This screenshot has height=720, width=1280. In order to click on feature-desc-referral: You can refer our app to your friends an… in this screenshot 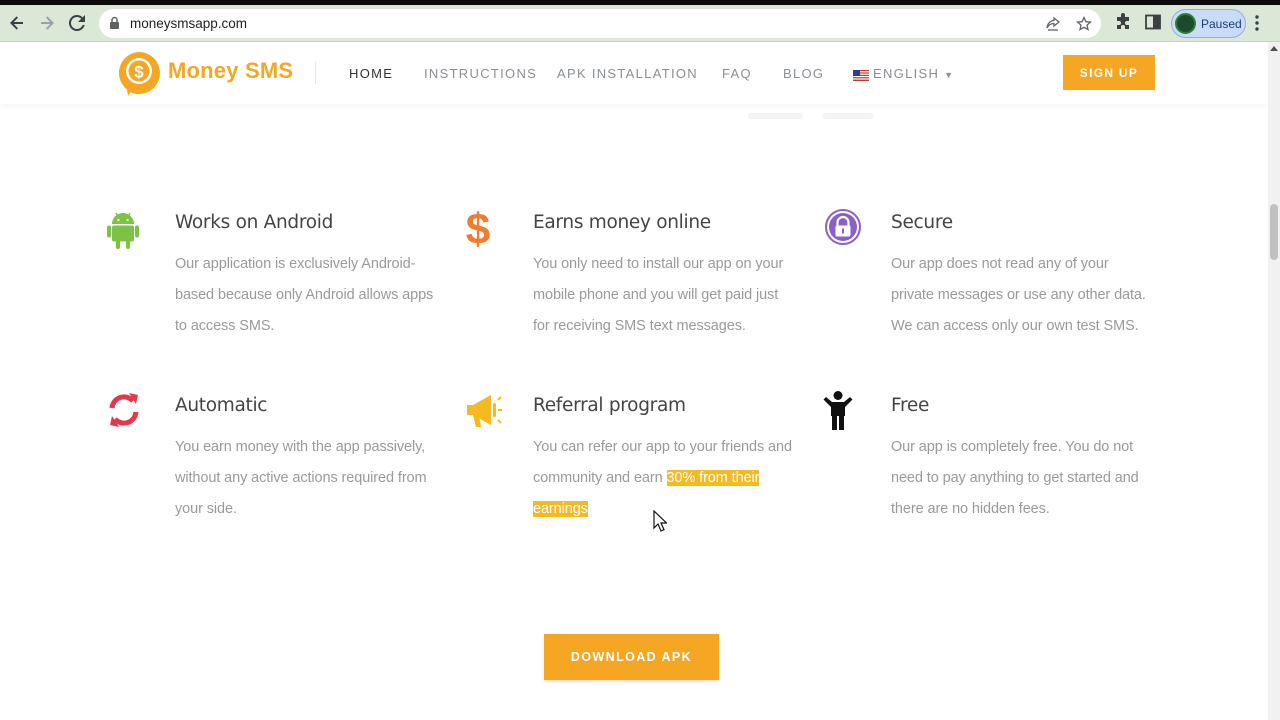, I will do `click(673, 478)`.